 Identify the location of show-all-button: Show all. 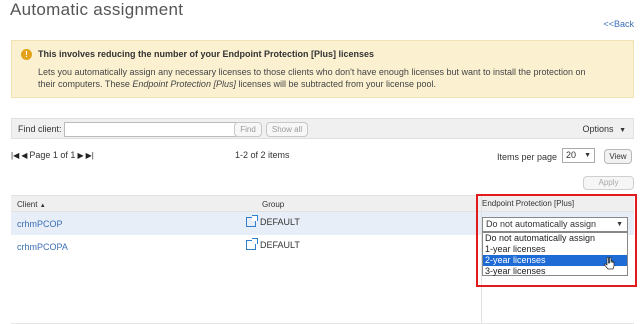
(287, 129).